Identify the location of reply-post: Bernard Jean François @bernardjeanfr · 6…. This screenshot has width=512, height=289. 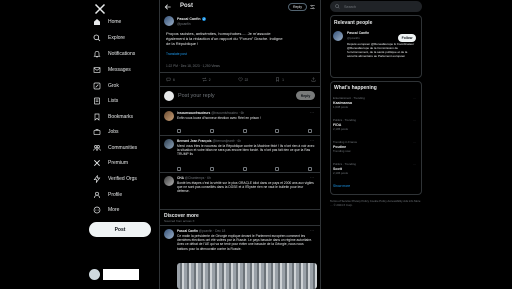
(240, 155).